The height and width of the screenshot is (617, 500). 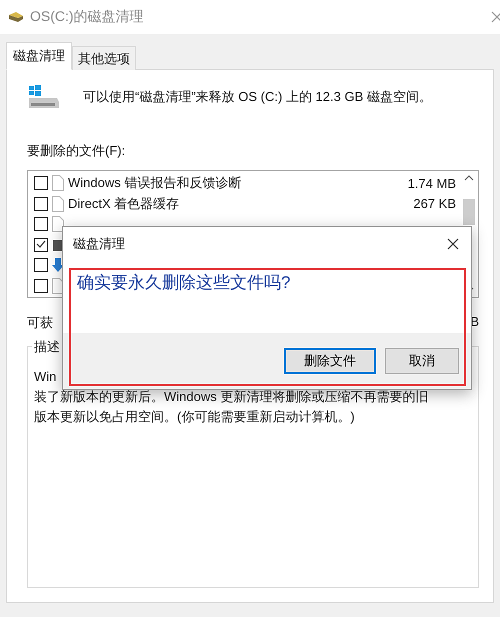 What do you see at coordinates (453, 244) in the screenshot?
I see `close-icon` at bounding box center [453, 244].